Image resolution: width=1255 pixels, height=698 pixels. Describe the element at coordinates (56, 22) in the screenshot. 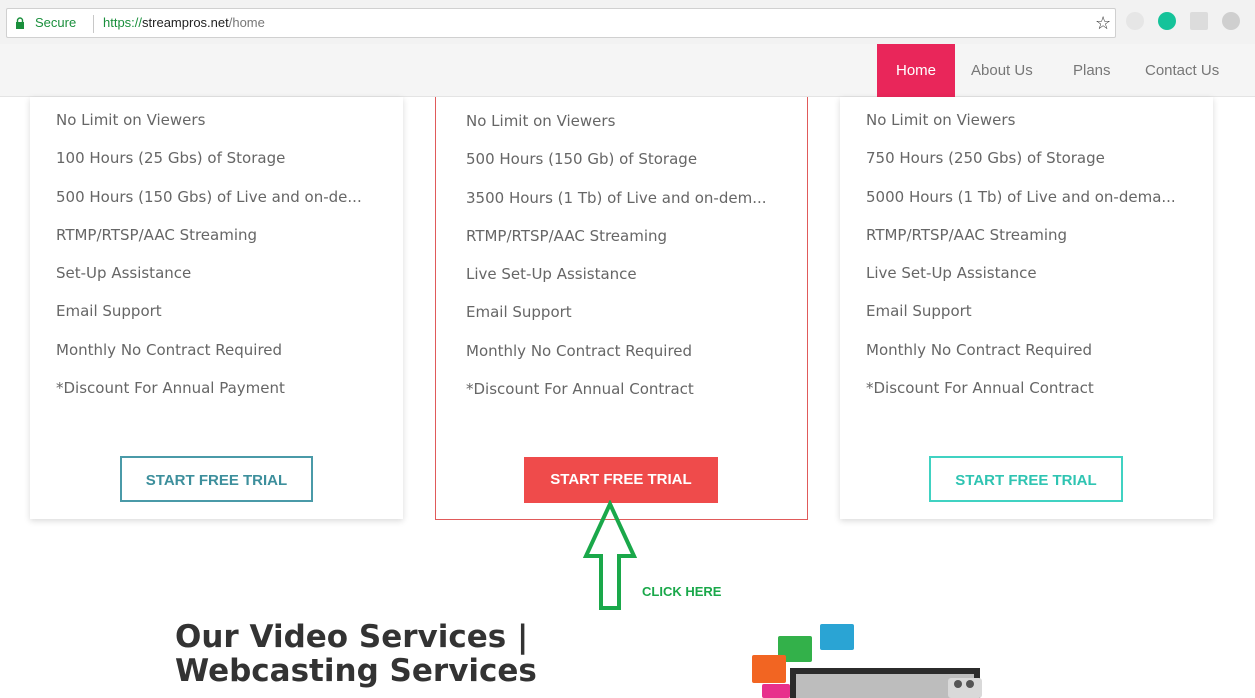

I see `secure-label: Secure` at that location.